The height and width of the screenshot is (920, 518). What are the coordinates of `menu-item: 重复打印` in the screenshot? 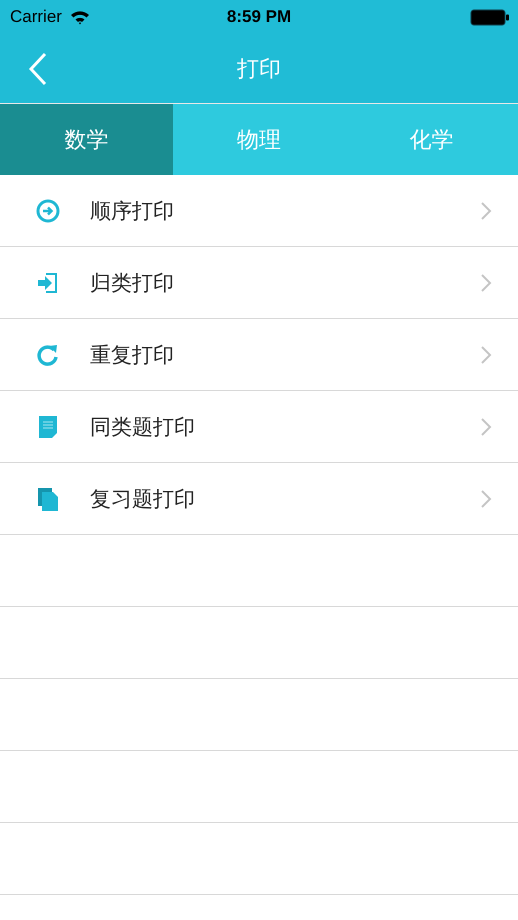 It's located at (259, 355).